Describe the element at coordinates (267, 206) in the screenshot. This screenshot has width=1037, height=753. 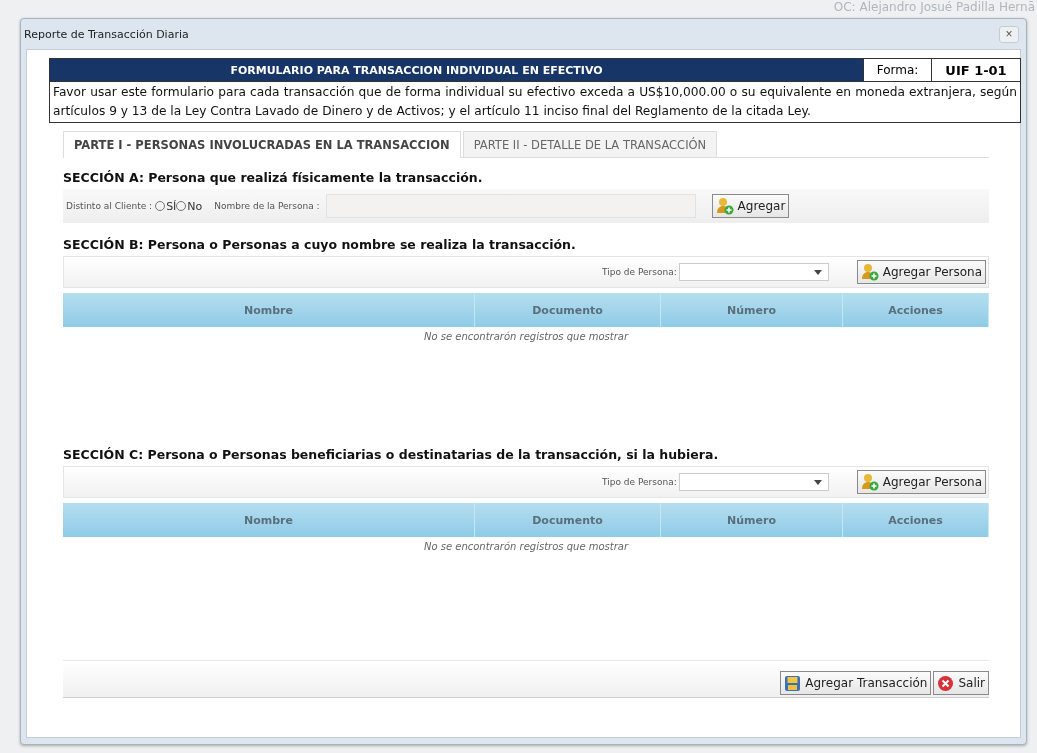
I see `name-label: Nombre de la Persona :` at that location.